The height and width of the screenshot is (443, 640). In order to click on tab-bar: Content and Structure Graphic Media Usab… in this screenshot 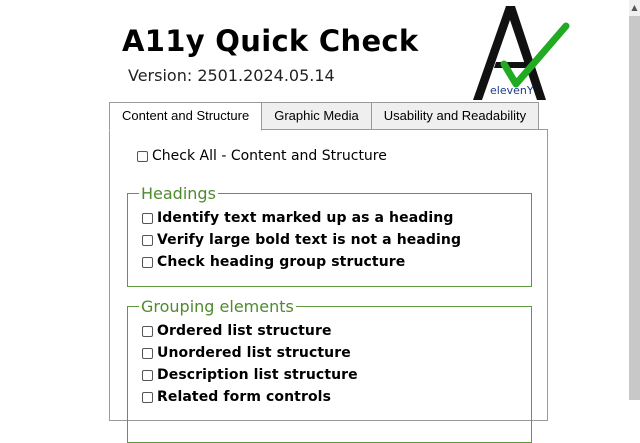, I will do `click(324, 116)`.